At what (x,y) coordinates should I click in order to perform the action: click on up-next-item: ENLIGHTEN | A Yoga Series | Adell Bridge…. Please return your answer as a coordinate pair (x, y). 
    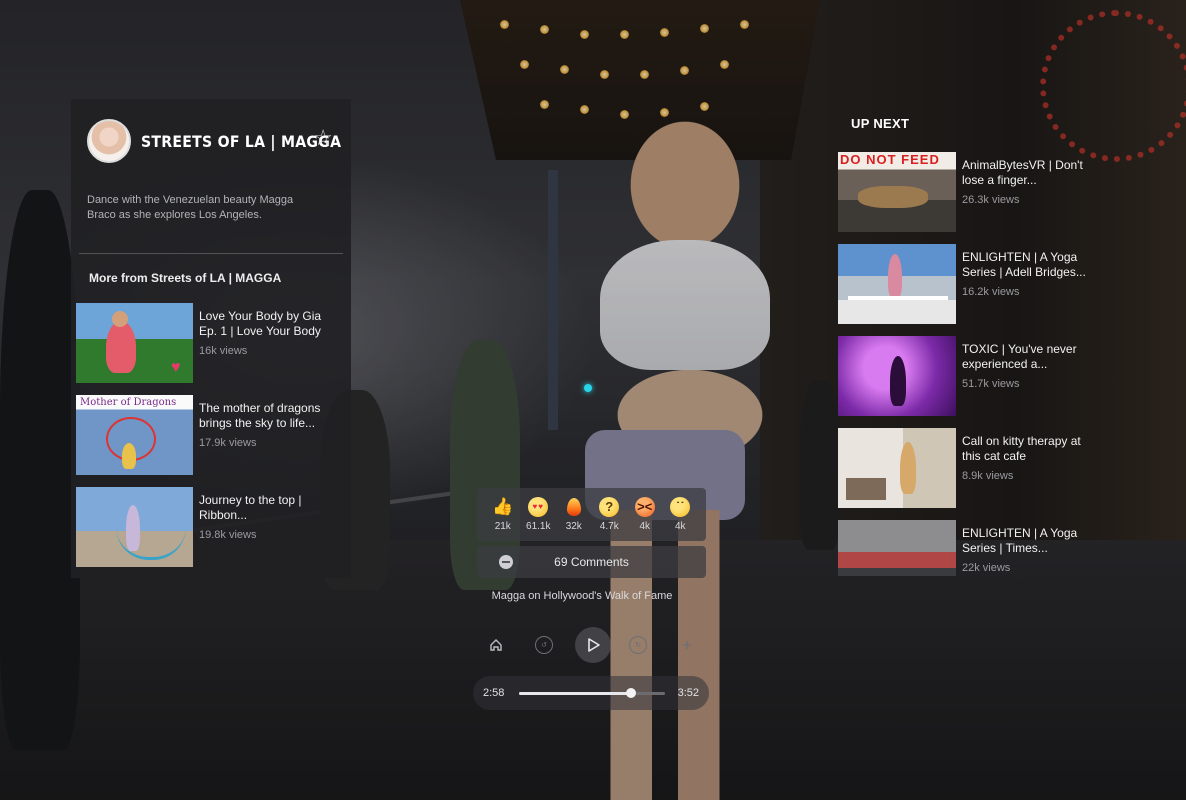
    Looking at the image, I should click on (968, 284).